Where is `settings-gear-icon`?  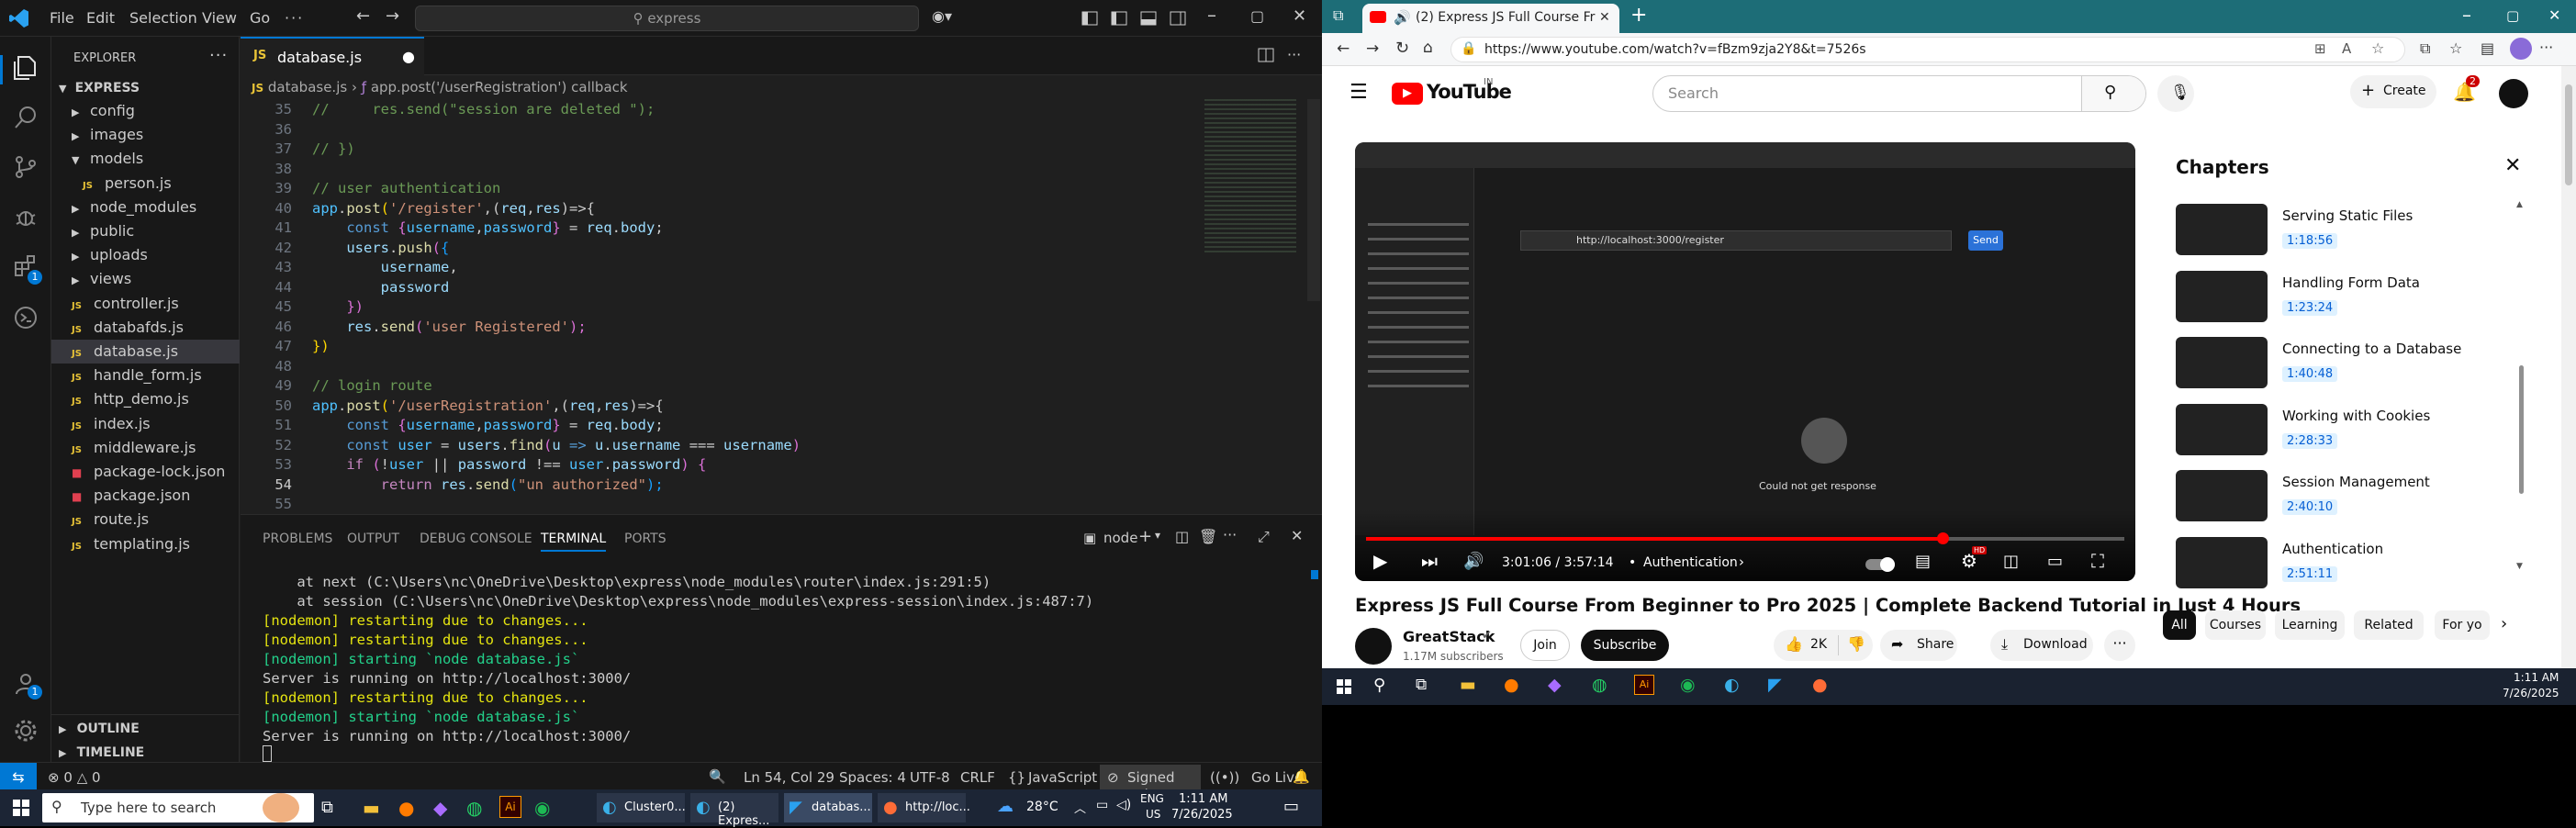 settings-gear-icon is located at coordinates (26, 731).